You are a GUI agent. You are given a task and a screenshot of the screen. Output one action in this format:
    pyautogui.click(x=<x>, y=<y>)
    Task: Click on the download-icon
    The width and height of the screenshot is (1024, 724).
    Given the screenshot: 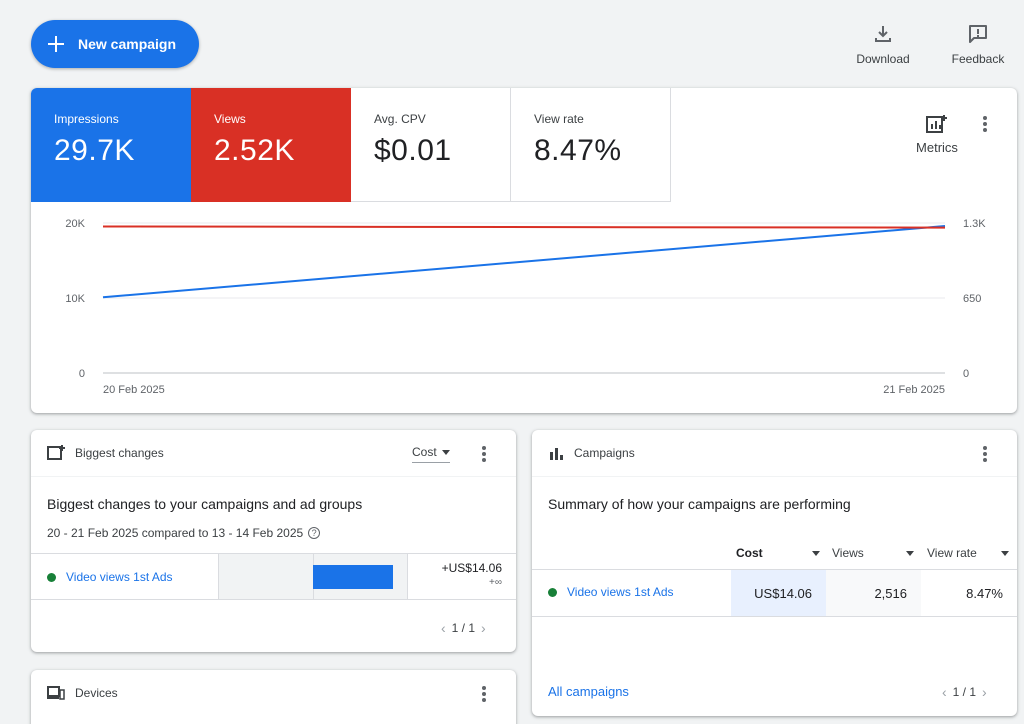 What is the action you would take?
    pyautogui.click(x=883, y=34)
    